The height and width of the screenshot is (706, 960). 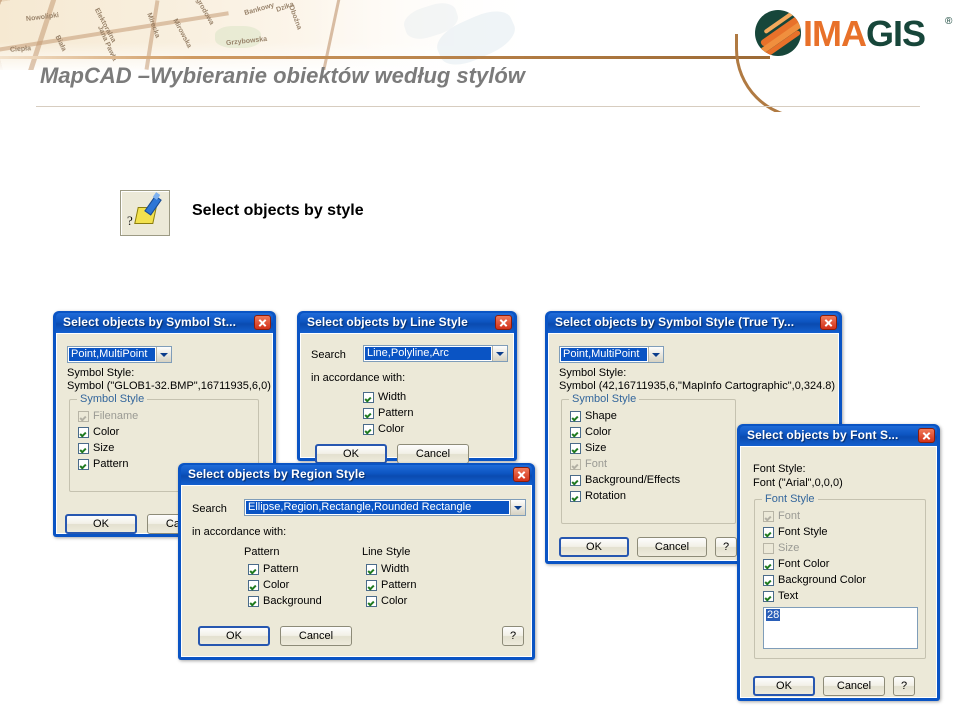 I want to click on accordance-label: in accordance with:, so click(x=239, y=532).